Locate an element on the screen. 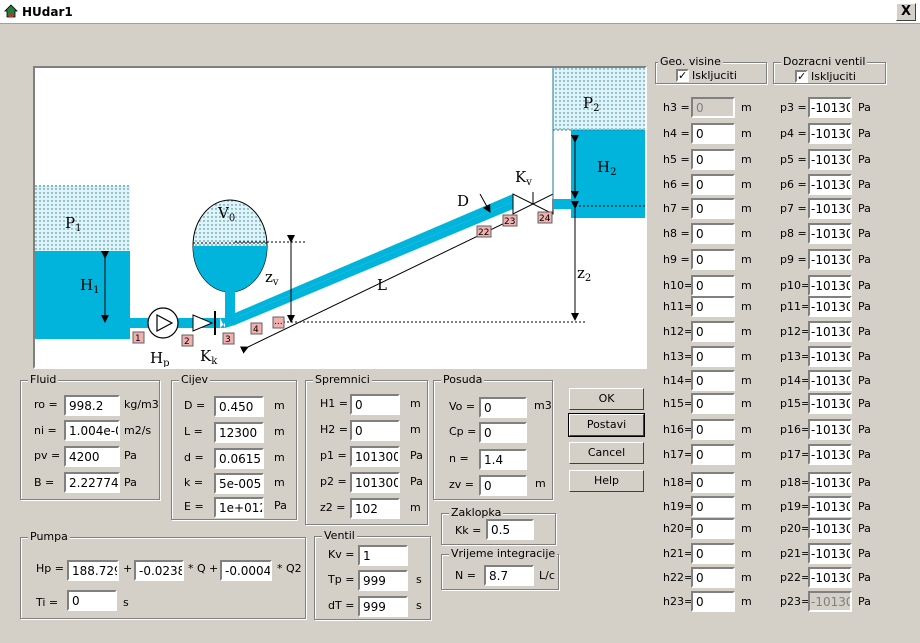 Image resolution: width=920 pixels, height=643 pixels. ventil-kv-input: 1 is located at coordinates (383, 555).